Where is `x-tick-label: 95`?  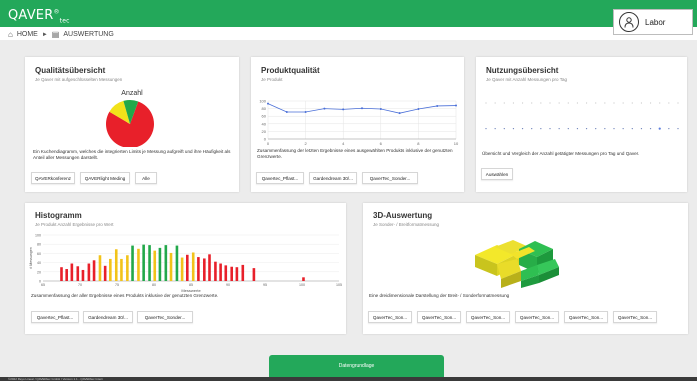 x-tick-label: 95 is located at coordinates (265, 285).